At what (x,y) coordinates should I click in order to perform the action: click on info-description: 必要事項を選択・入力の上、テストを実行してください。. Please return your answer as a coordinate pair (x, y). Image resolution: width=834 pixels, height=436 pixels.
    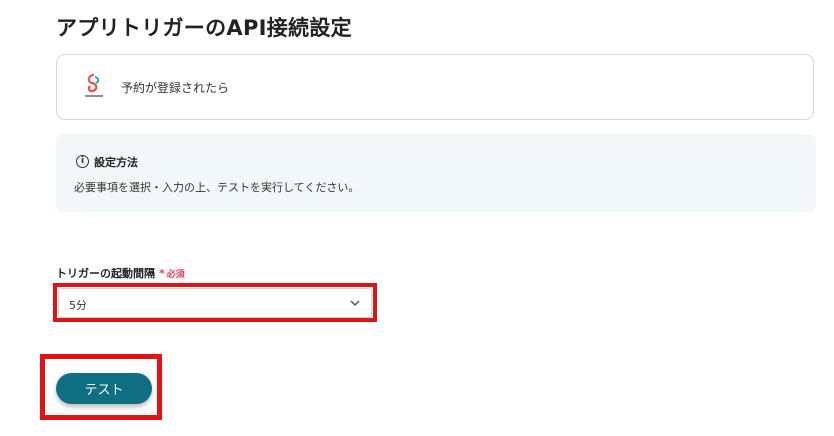
    Looking at the image, I should click on (217, 187).